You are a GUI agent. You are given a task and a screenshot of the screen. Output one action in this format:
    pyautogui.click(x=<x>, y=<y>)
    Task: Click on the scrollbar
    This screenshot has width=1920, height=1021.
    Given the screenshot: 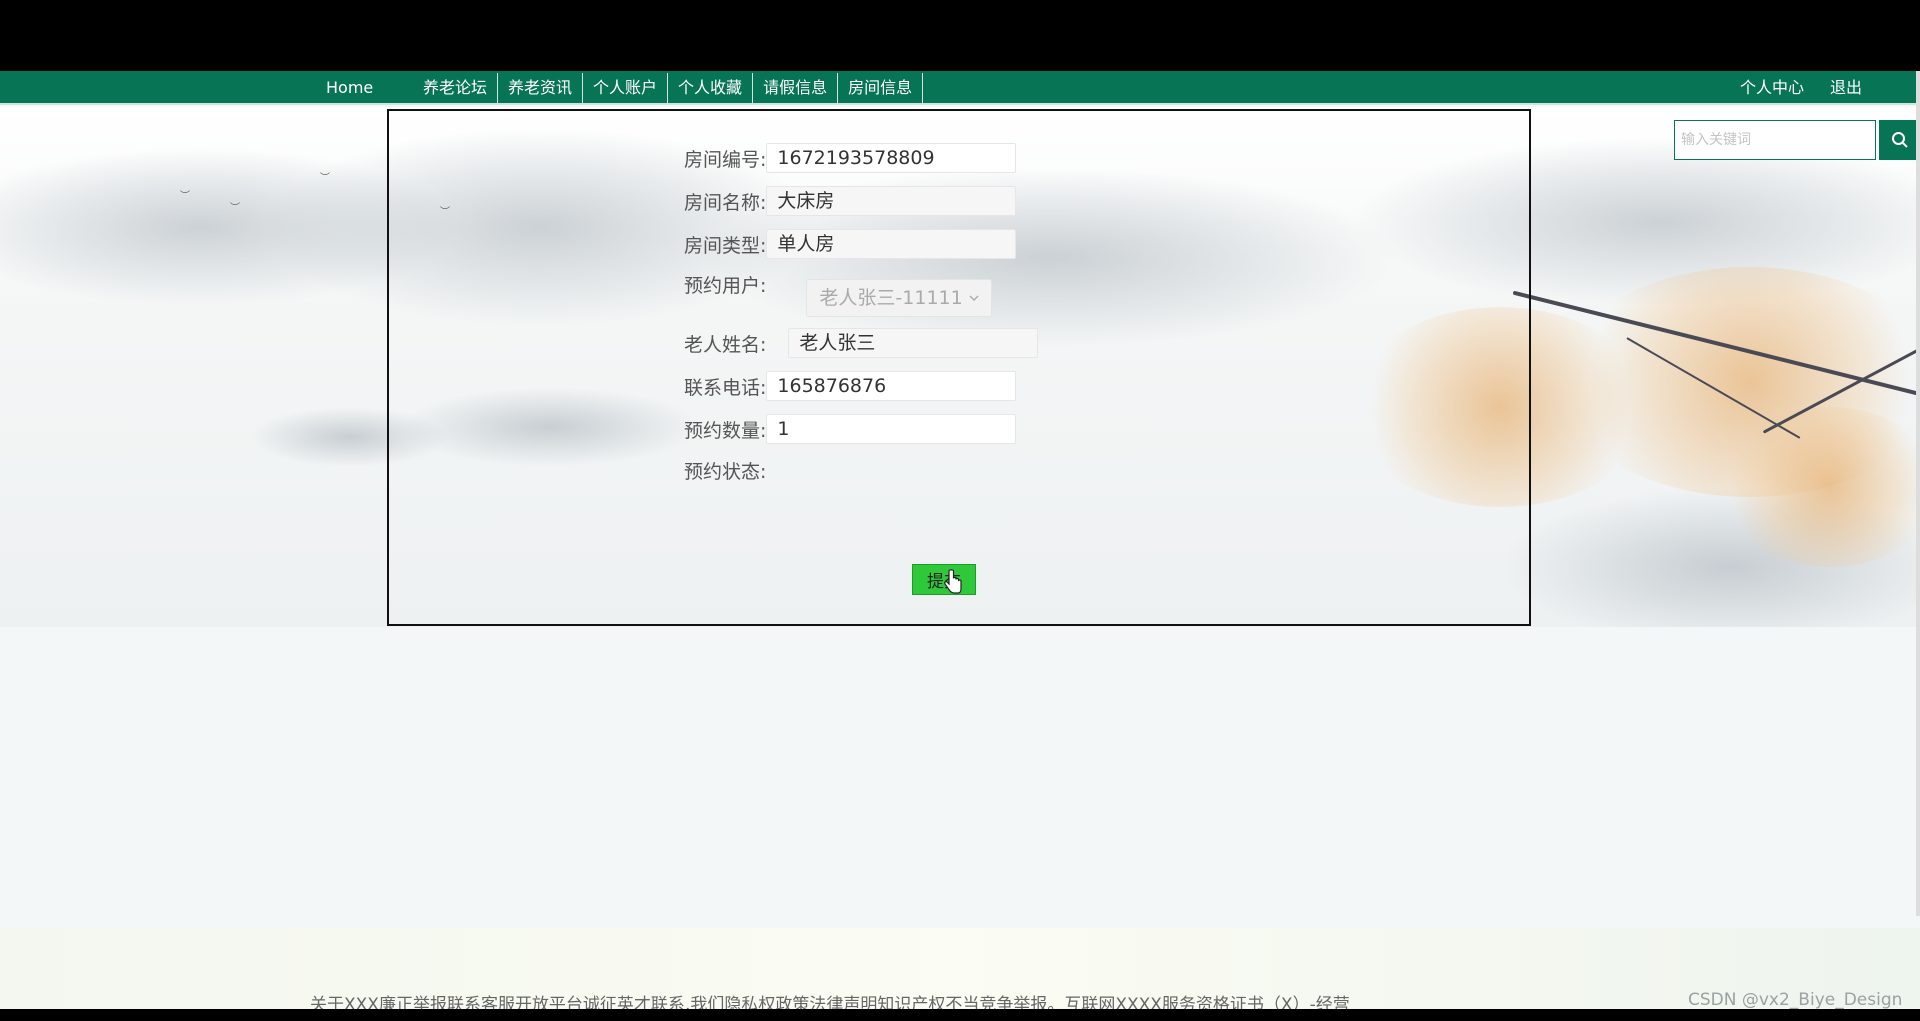 What is the action you would take?
    pyautogui.click(x=1918, y=493)
    